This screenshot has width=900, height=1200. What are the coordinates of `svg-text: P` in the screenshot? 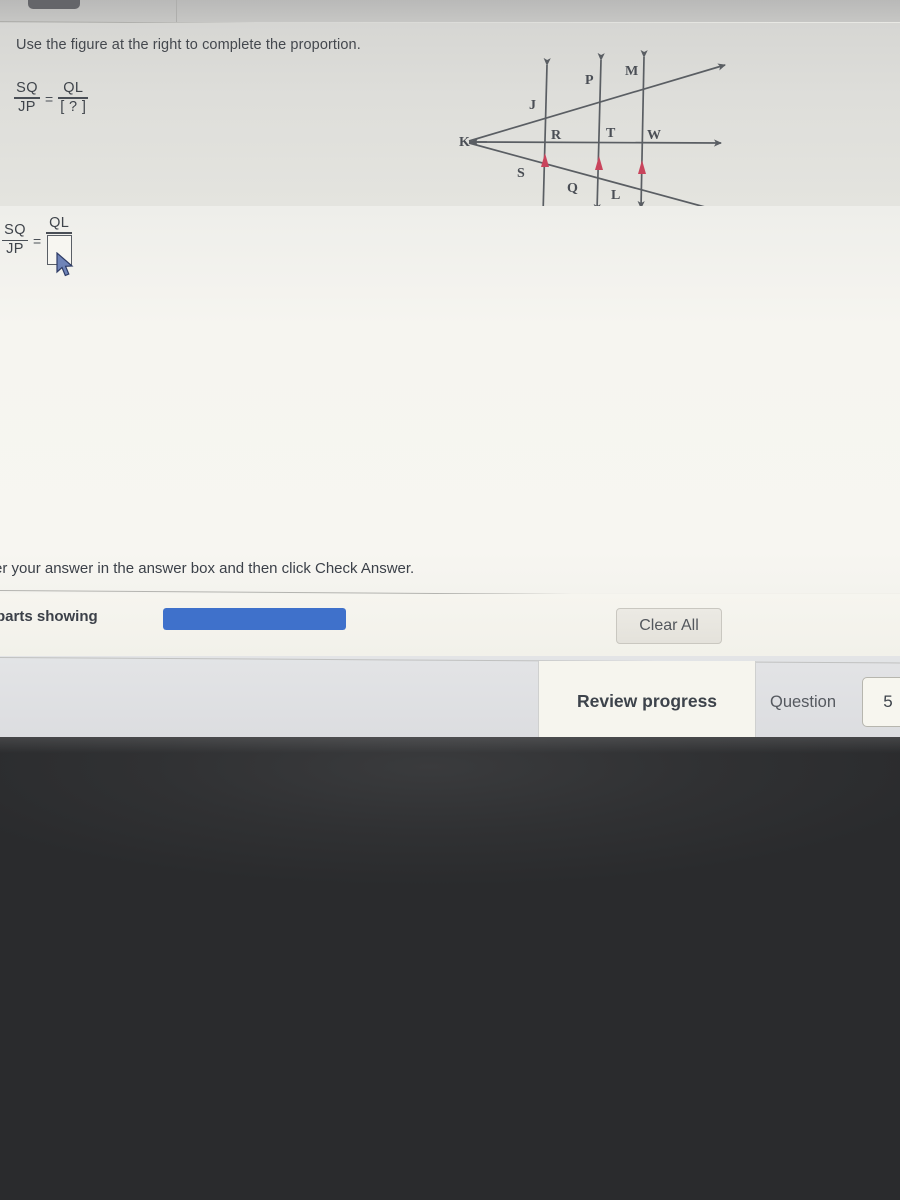 It's located at (589, 80).